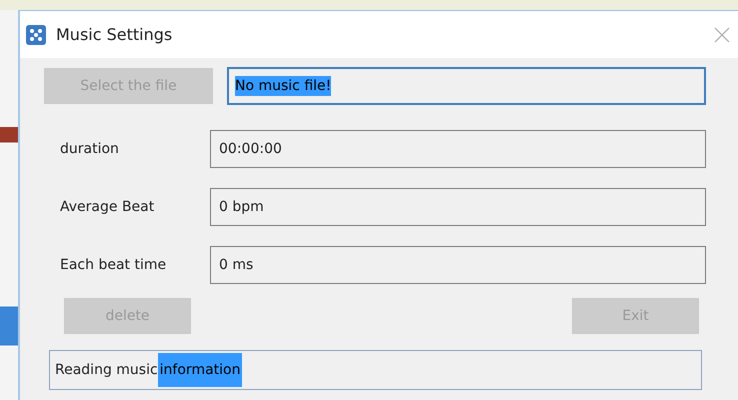 This screenshot has height=400, width=738. Describe the element at coordinates (458, 207) in the screenshot. I see `value-field: 0 bpm` at that location.